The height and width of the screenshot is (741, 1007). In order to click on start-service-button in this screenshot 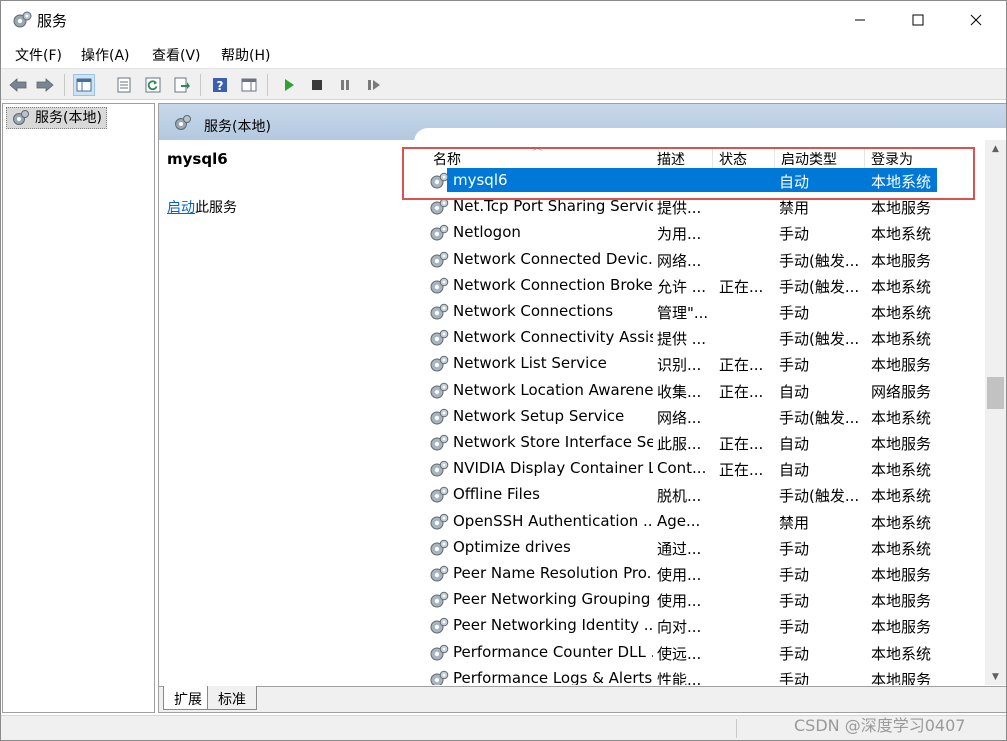, I will do `click(289, 85)`.